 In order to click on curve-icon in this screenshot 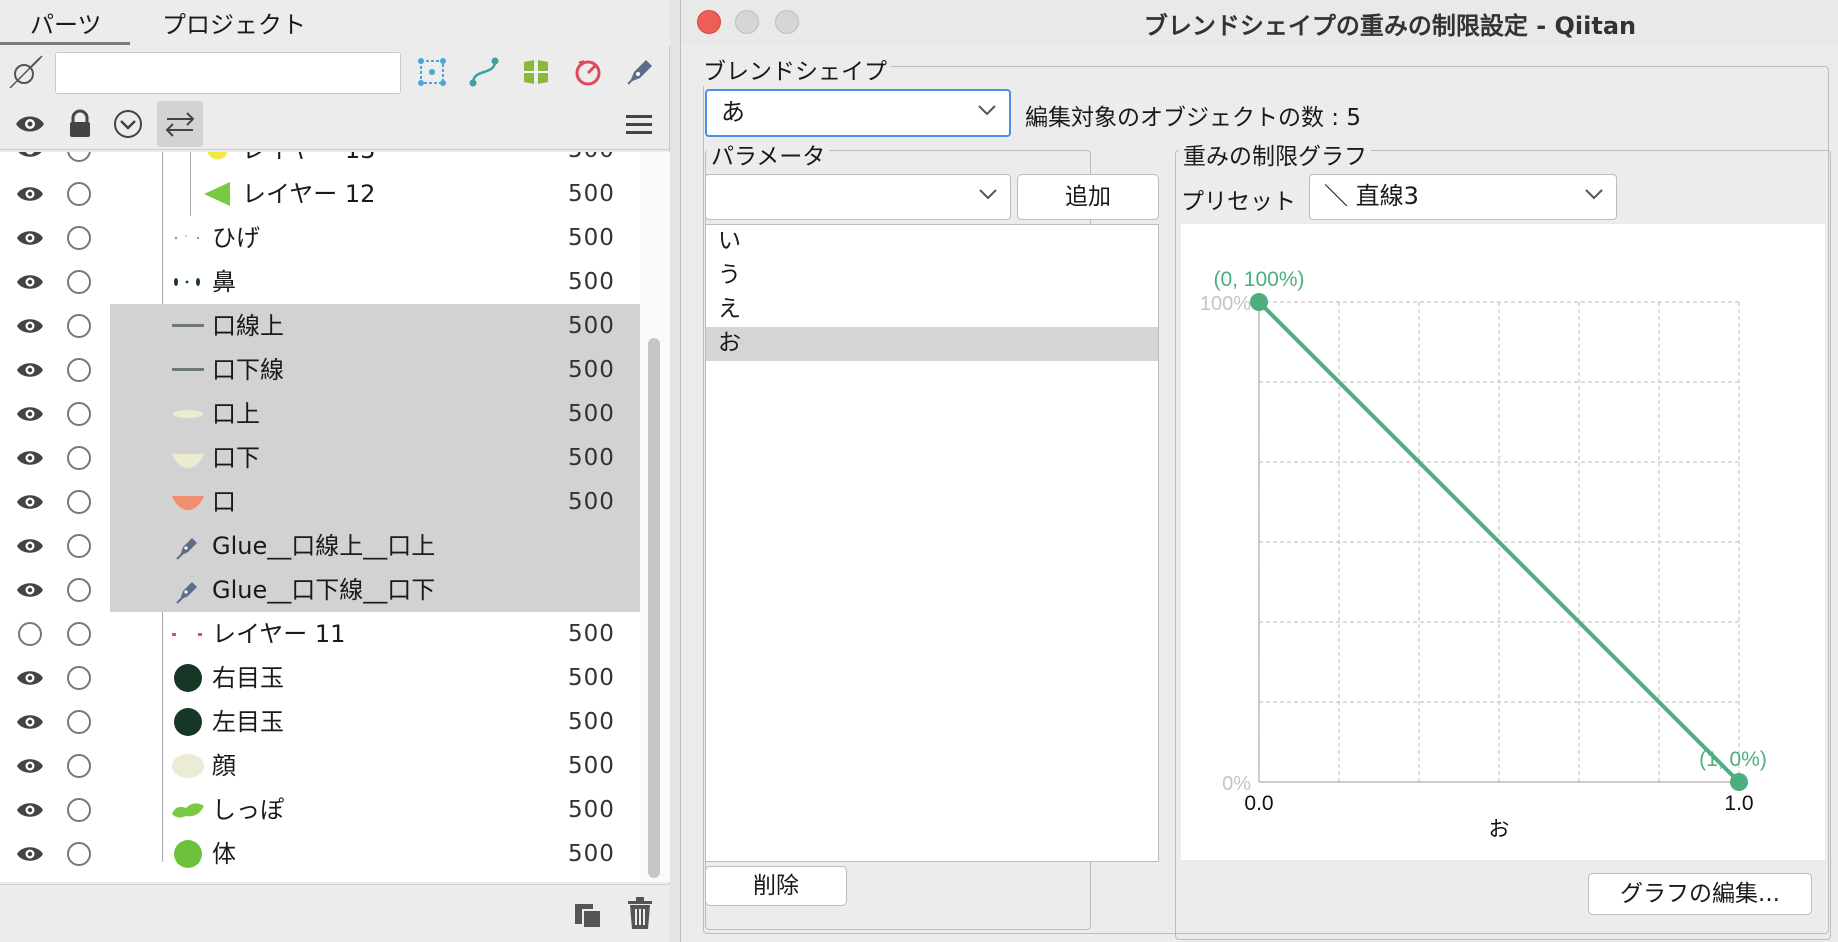, I will do `click(484, 72)`.